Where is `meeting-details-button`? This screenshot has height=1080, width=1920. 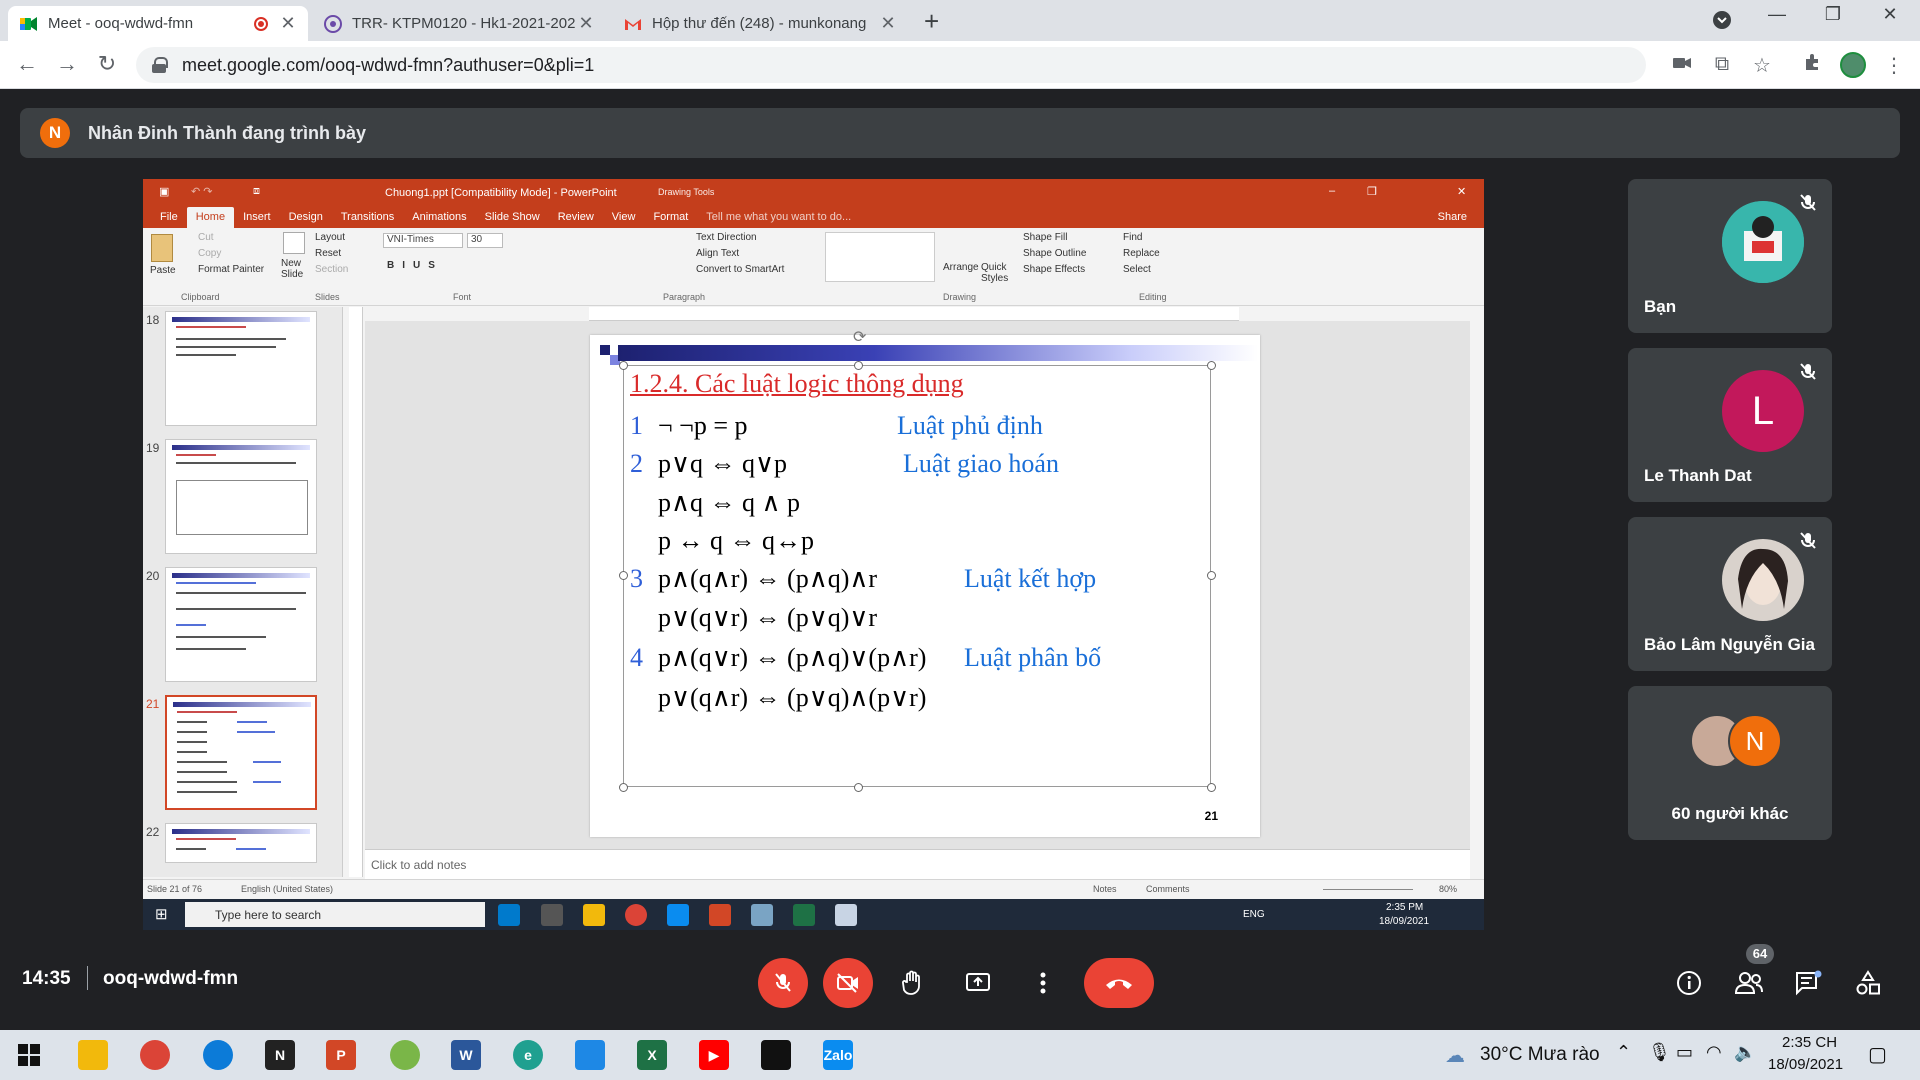 meeting-details-button is located at coordinates (1689, 983).